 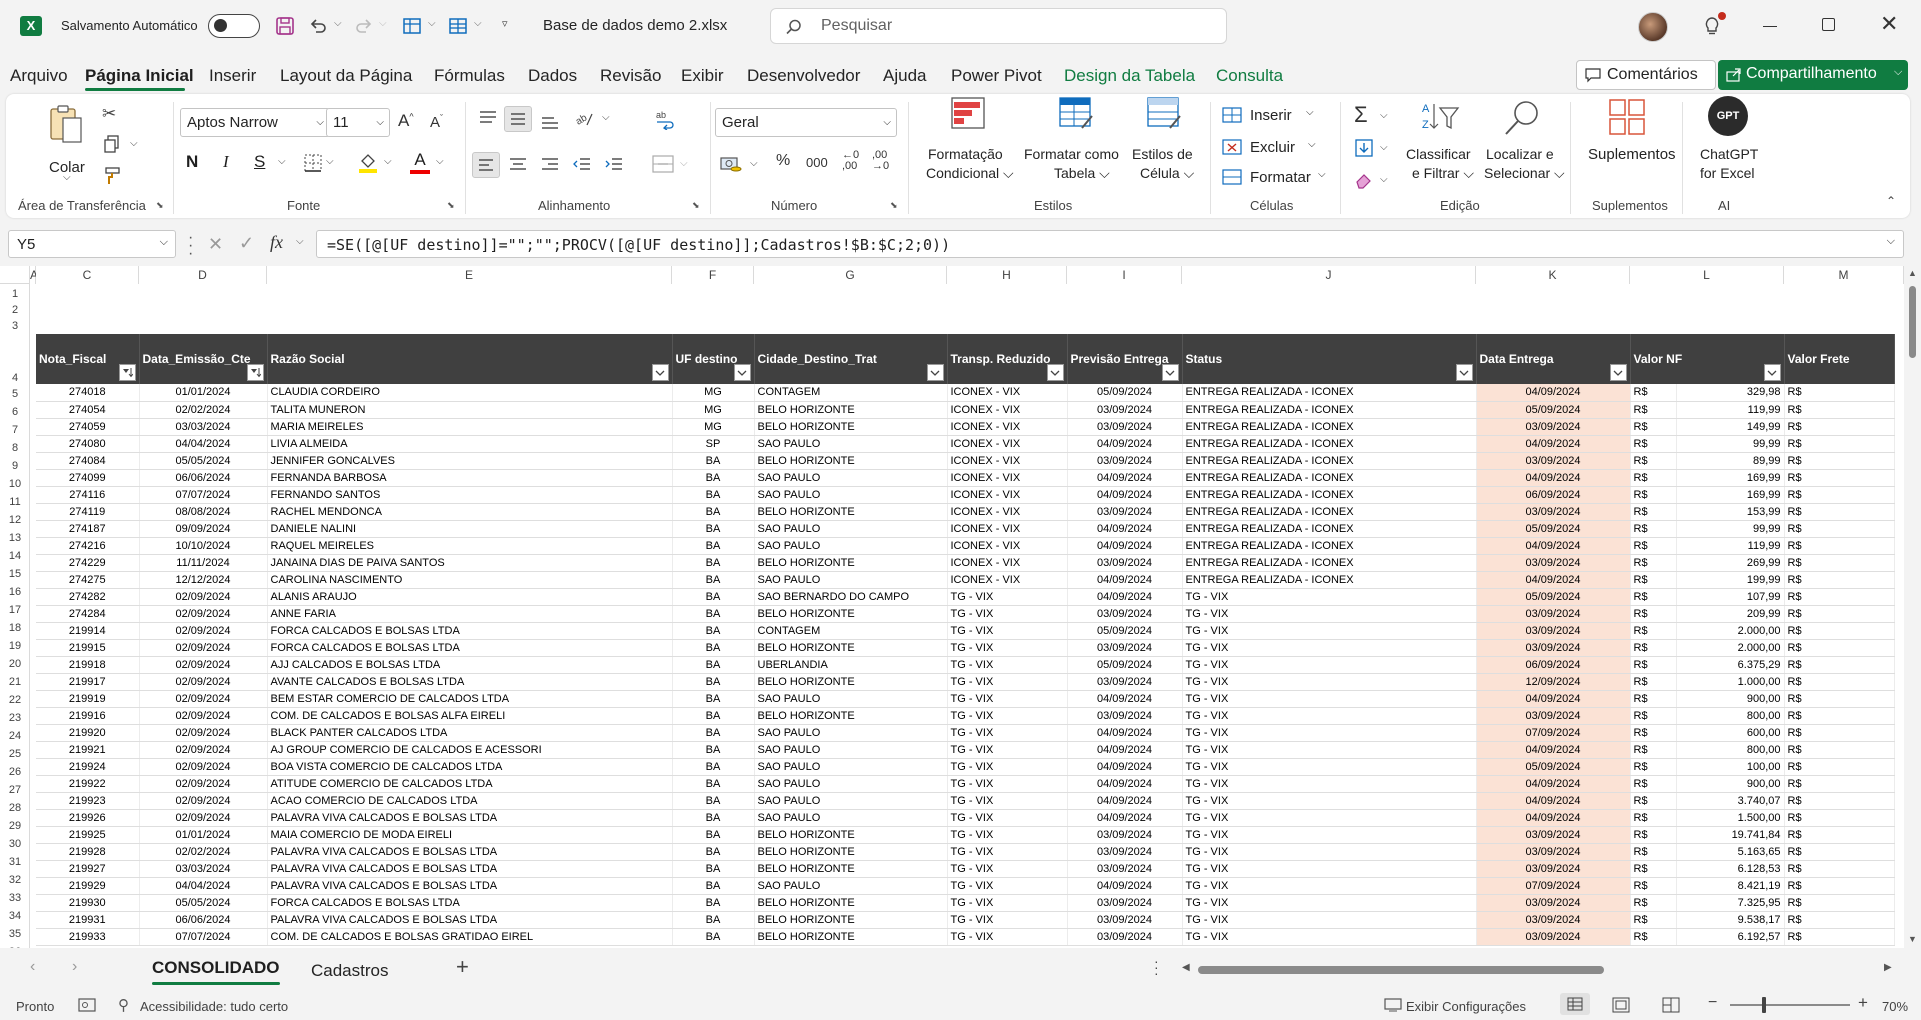 I want to click on save-icon, so click(x=285, y=26).